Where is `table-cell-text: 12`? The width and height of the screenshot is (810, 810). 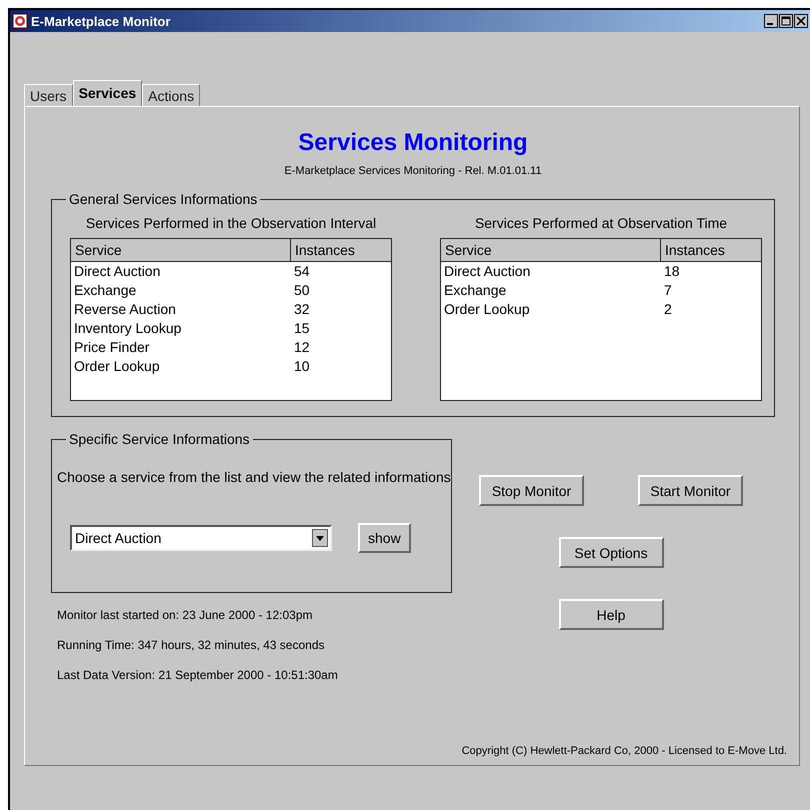
table-cell-text: 12 is located at coordinates (302, 347).